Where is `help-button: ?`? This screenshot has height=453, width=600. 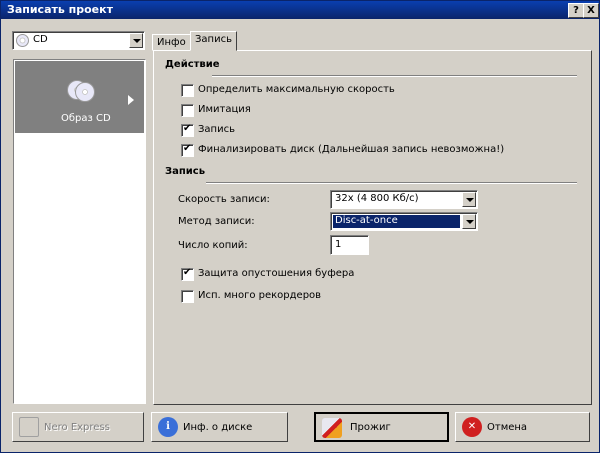
help-button: ? is located at coordinates (576, 10).